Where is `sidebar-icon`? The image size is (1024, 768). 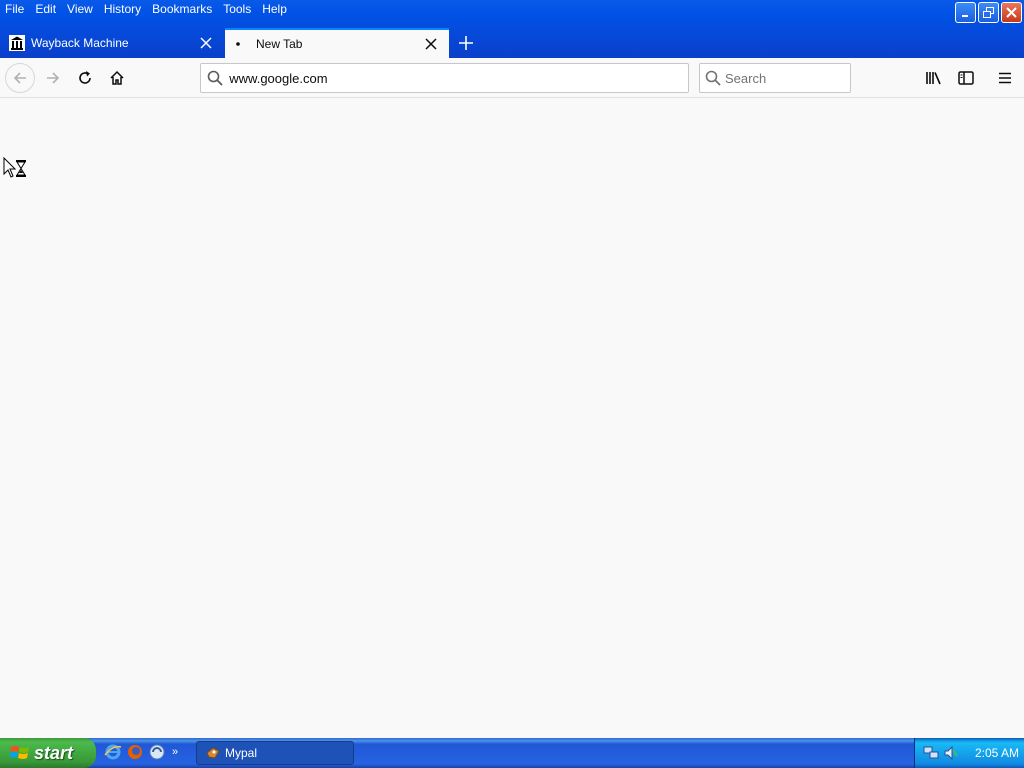
sidebar-icon is located at coordinates (966, 78).